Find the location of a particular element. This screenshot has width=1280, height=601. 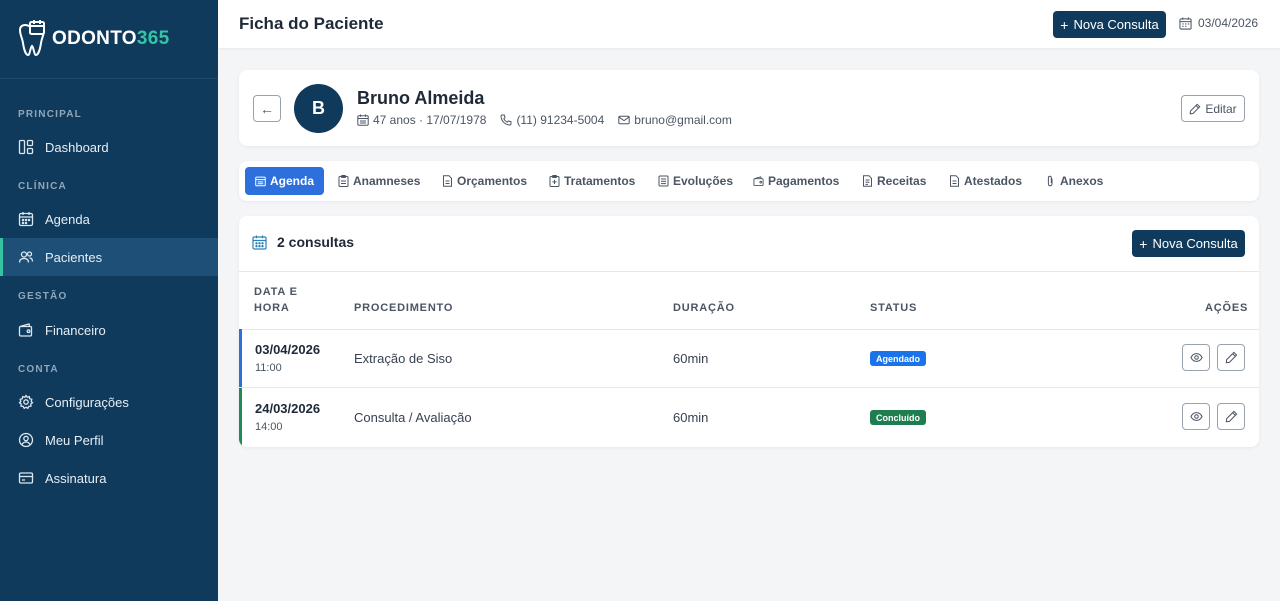

column-header-procedure: PROCEDIMENTO is located at coordinates (404, 308).